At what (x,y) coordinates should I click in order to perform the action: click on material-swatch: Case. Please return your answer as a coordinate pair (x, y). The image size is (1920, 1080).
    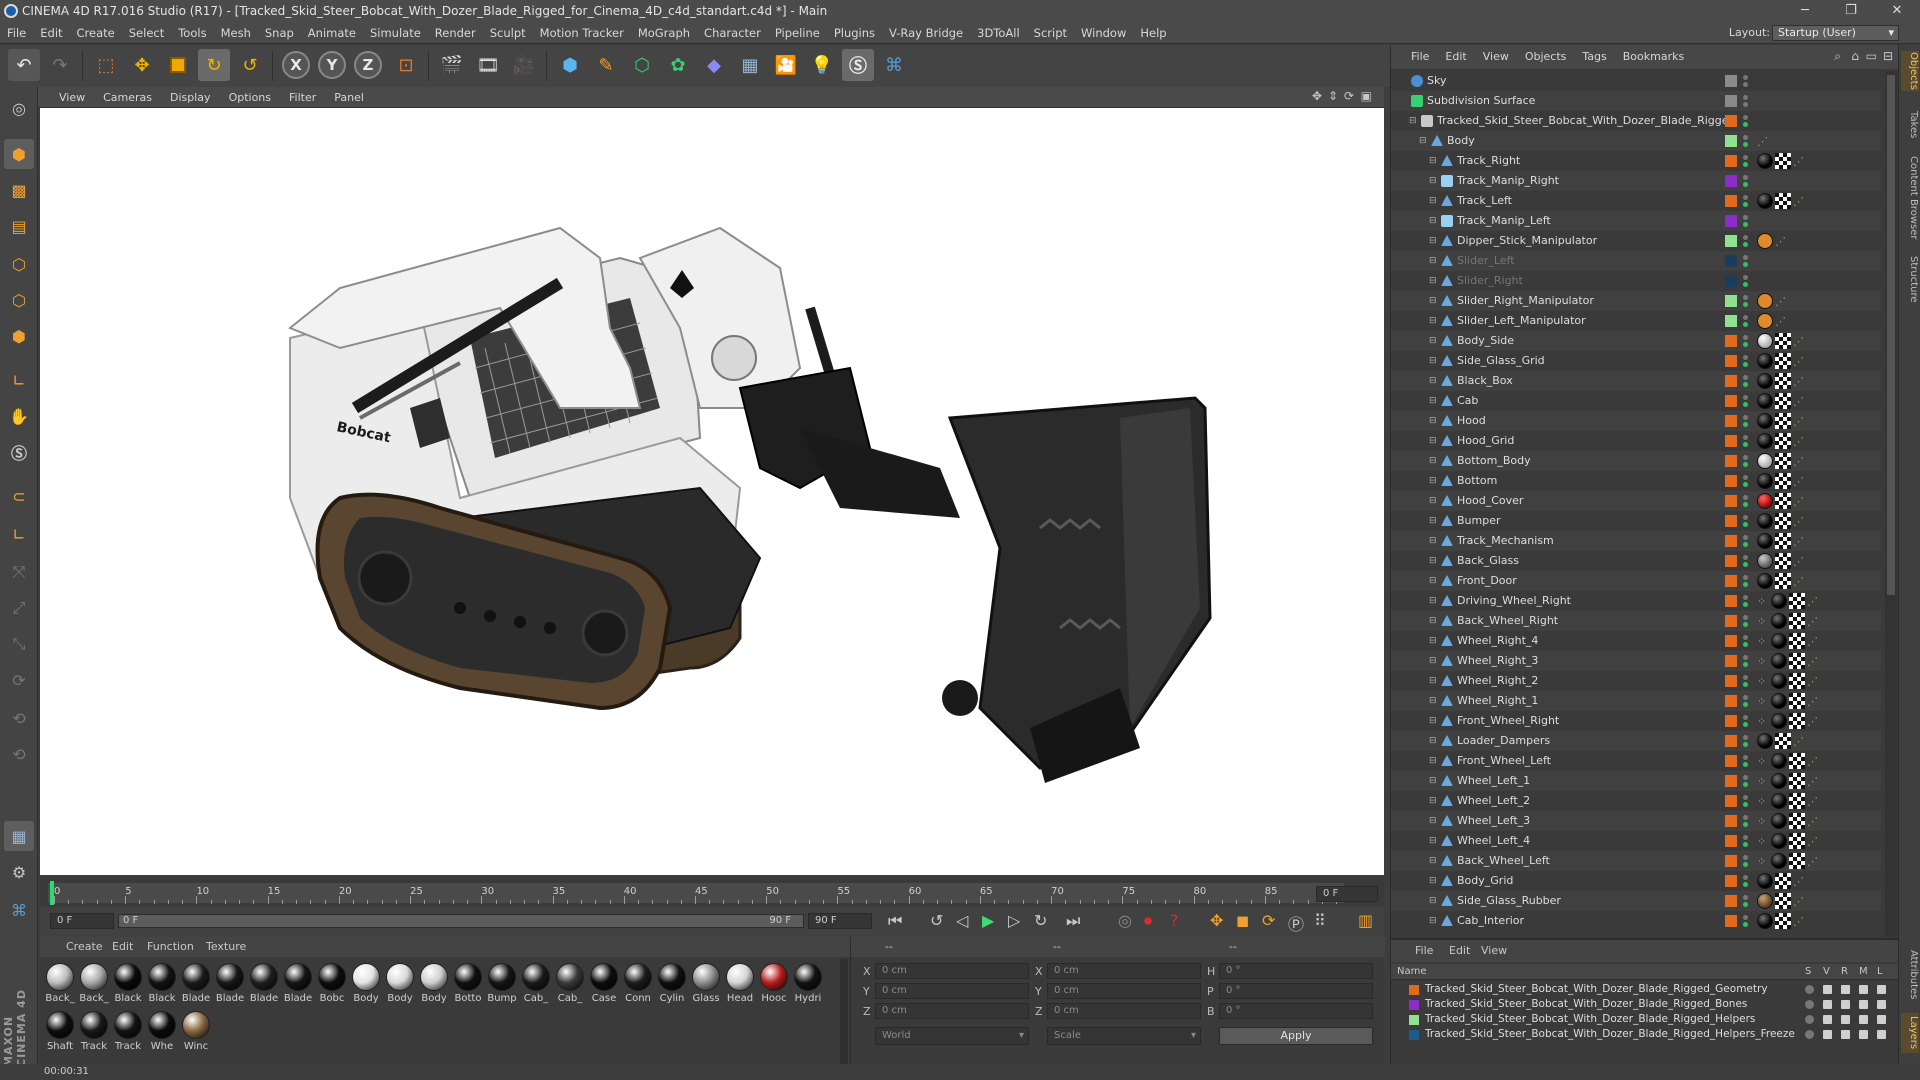
    Looking at the image, I should click on (604, 986).